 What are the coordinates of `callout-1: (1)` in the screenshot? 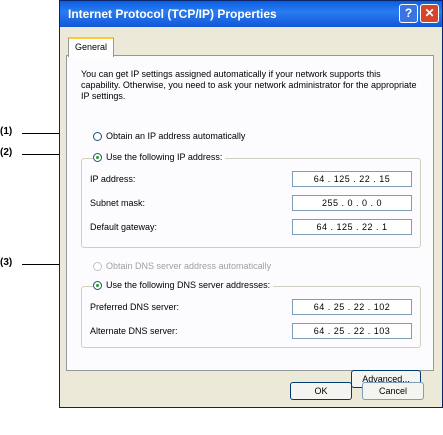 It's located at (6, 131).